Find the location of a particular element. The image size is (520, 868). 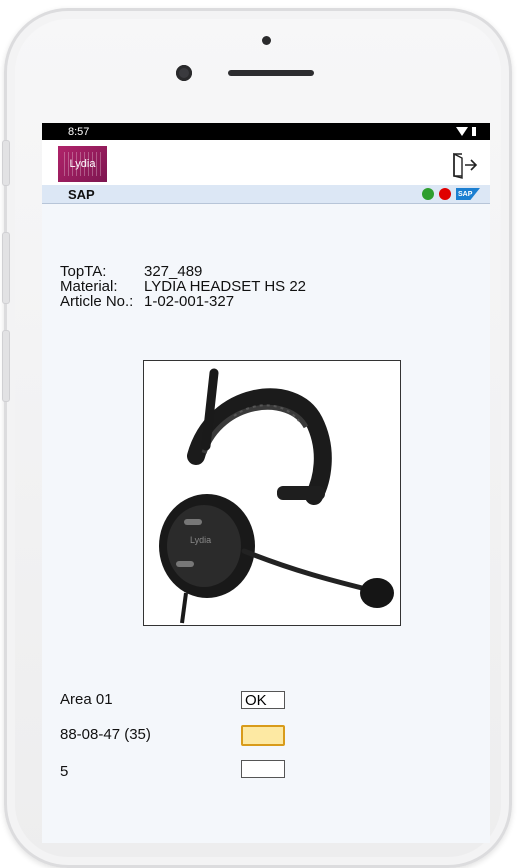

info-value: 327_489 is located at coordinates (173, 271).